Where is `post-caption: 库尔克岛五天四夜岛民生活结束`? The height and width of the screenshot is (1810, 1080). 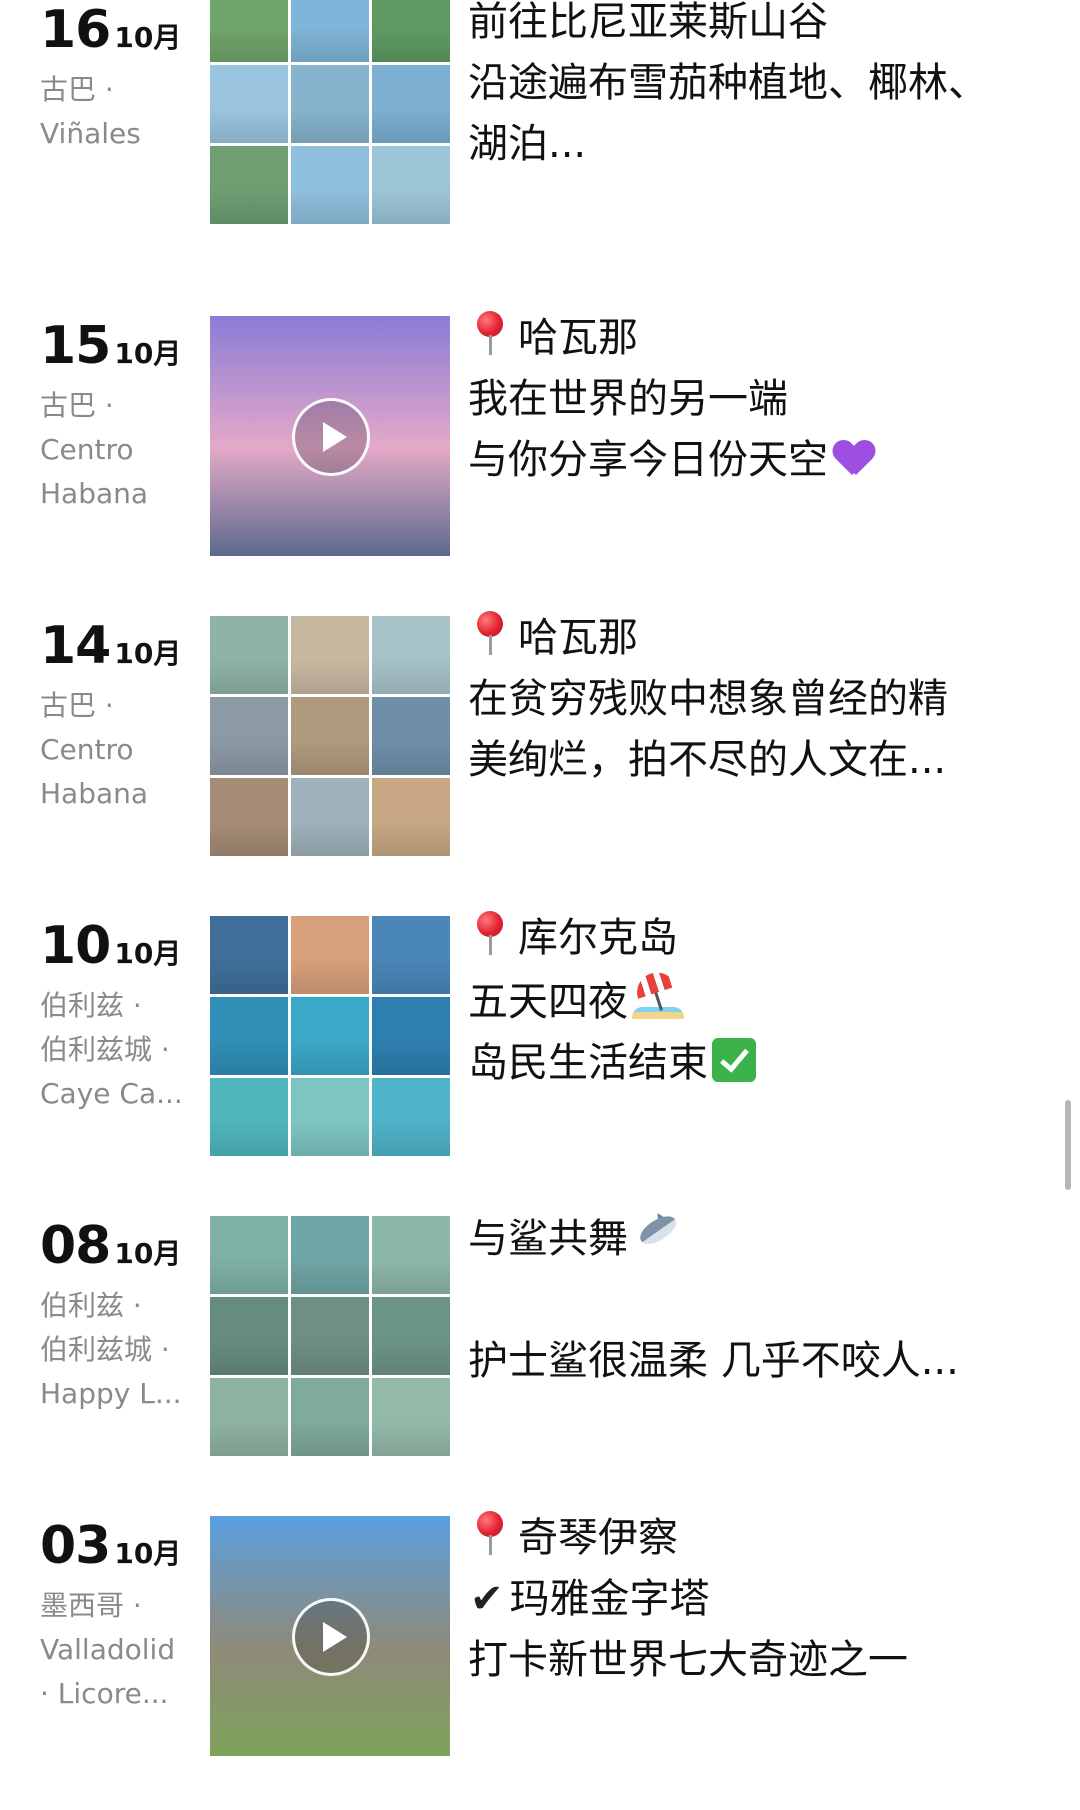
post-caption: 库尔克岛五天四夜岛民生活结束 is located at coordinates (748, 1001).